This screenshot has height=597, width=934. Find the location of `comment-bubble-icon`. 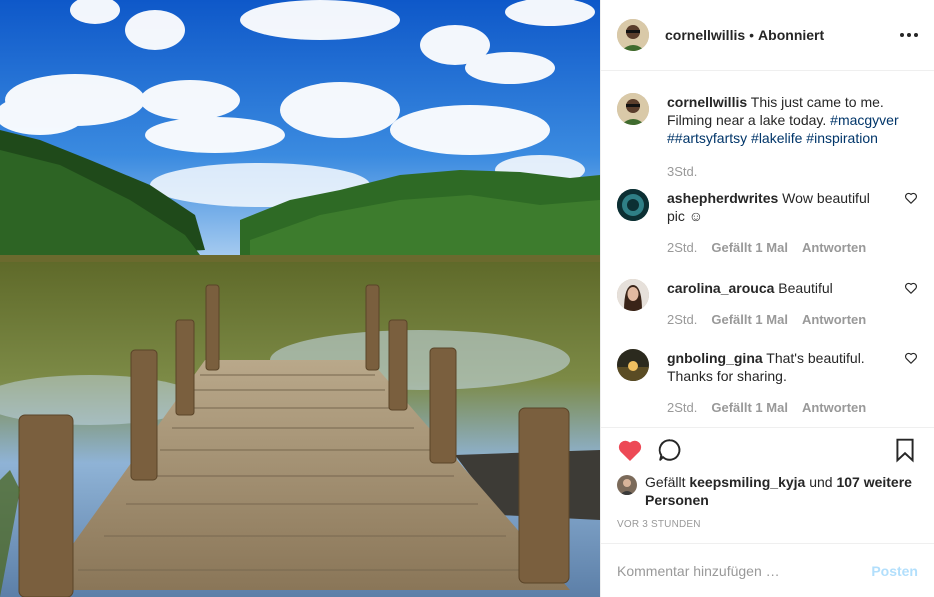

comment-bubble-icon is located at coordinates (670, 450).